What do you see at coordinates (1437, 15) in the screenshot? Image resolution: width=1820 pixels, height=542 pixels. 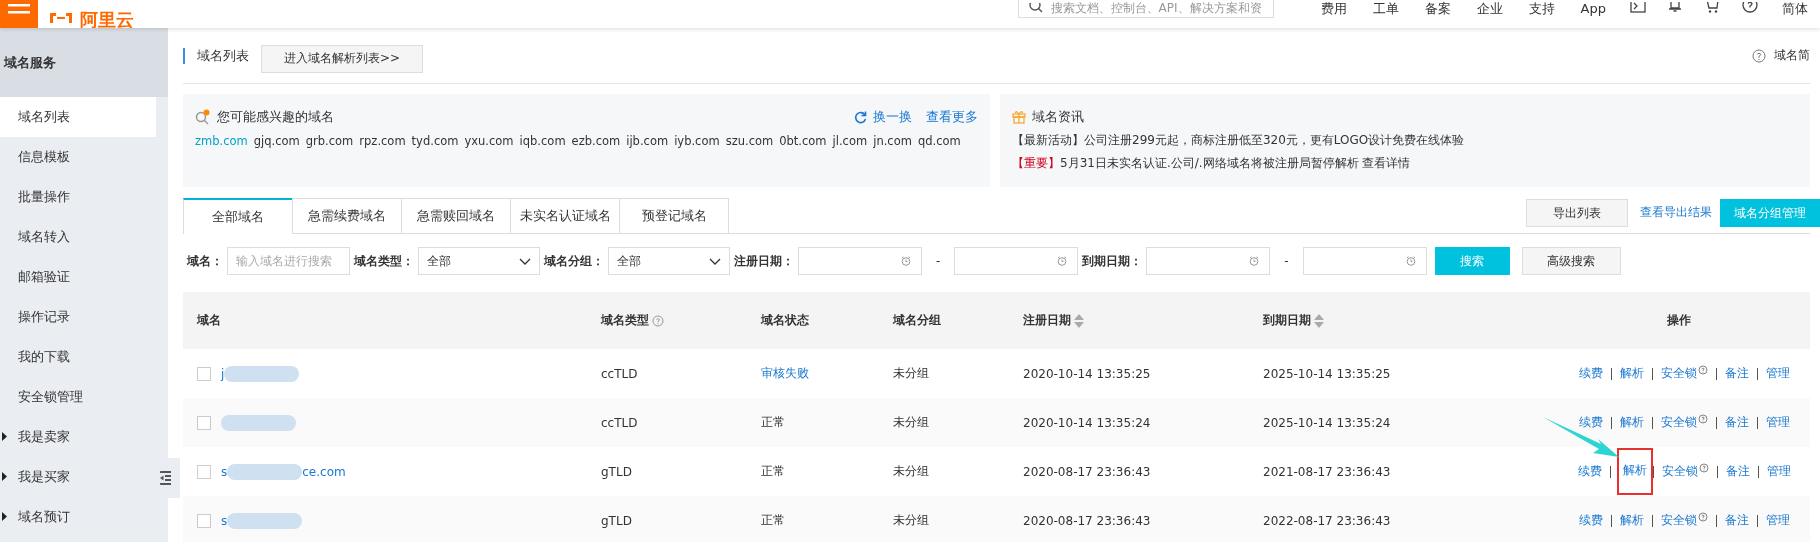 I see `top-nav-link: 备案` at bounding box center [1437, 15].